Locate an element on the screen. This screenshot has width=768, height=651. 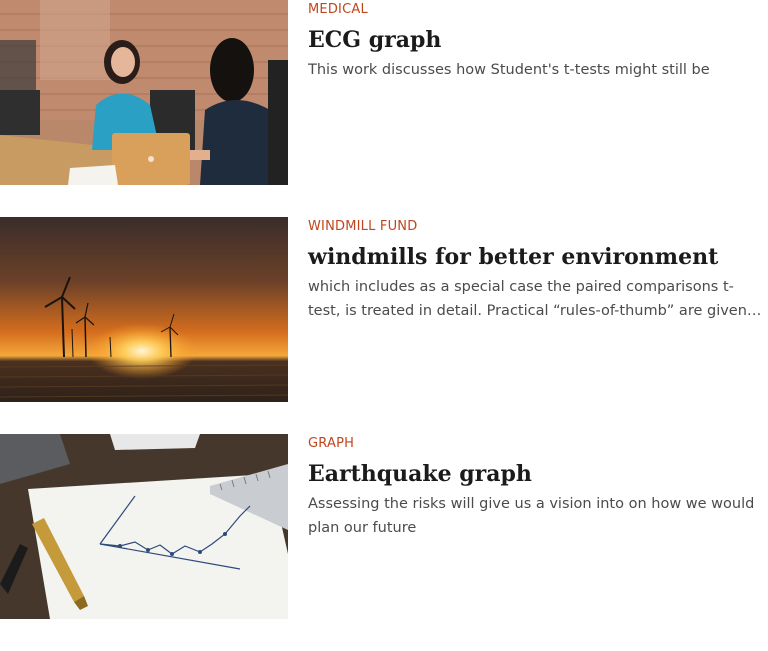
article-thumbnail-graph is located at coordinates (144, 526).